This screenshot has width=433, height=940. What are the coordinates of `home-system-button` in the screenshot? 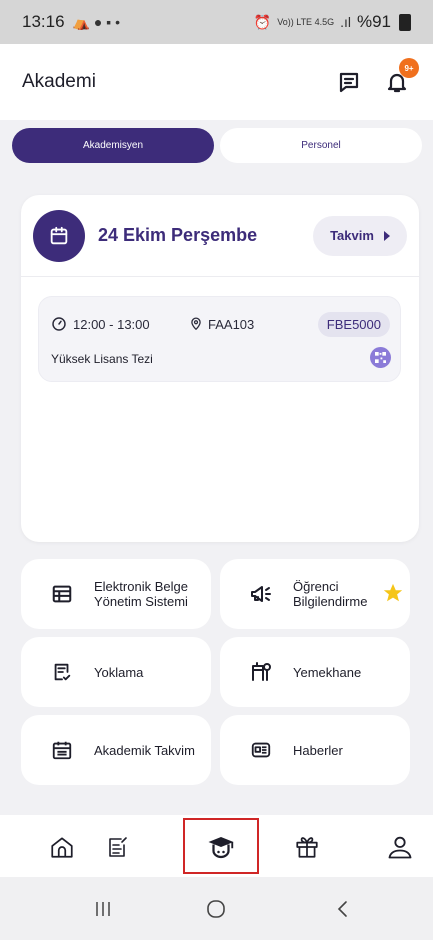 It's located at (216, 909).